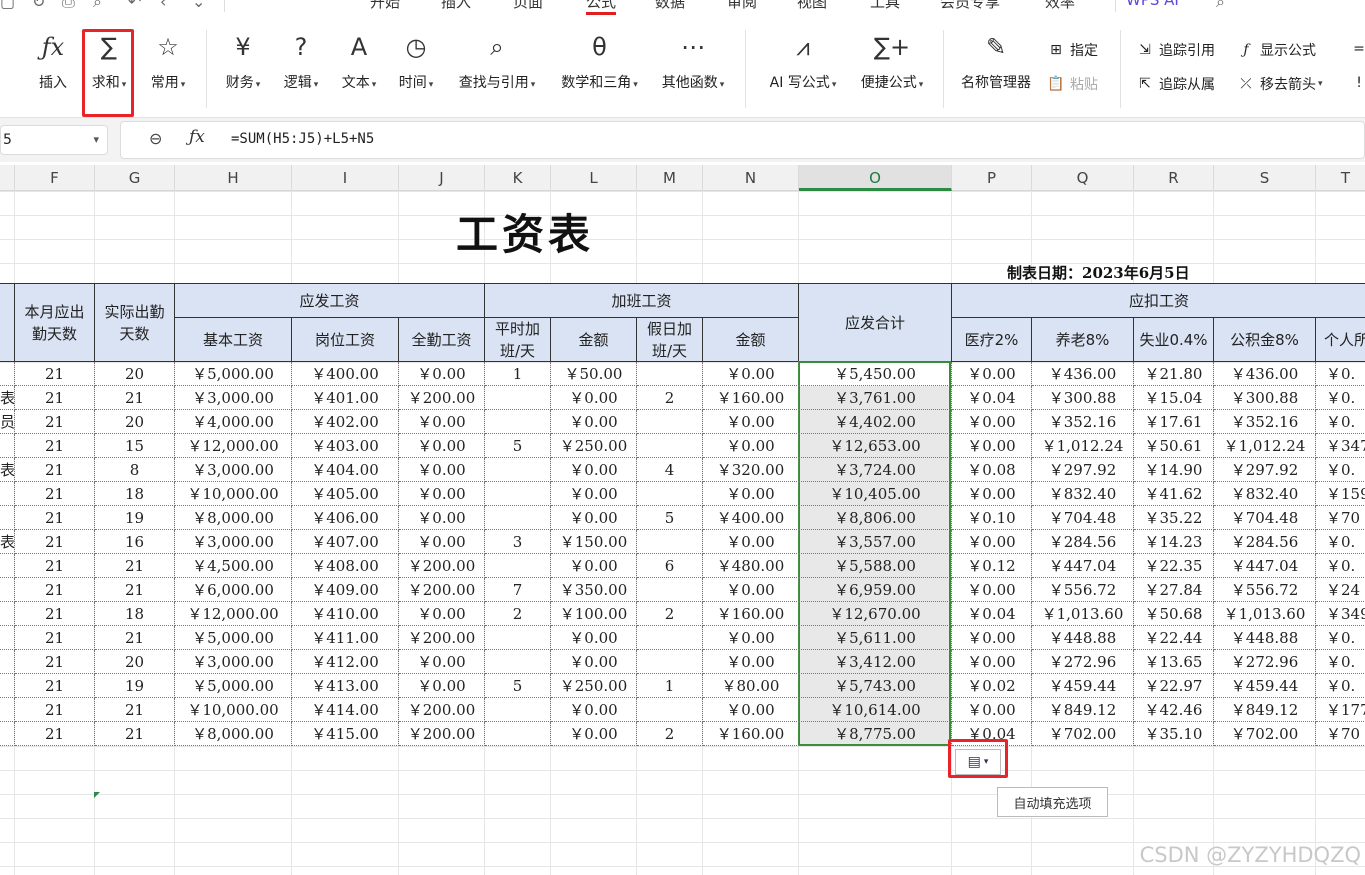  I want to click on table-cell: ￥15.04, so click(1174, 398).